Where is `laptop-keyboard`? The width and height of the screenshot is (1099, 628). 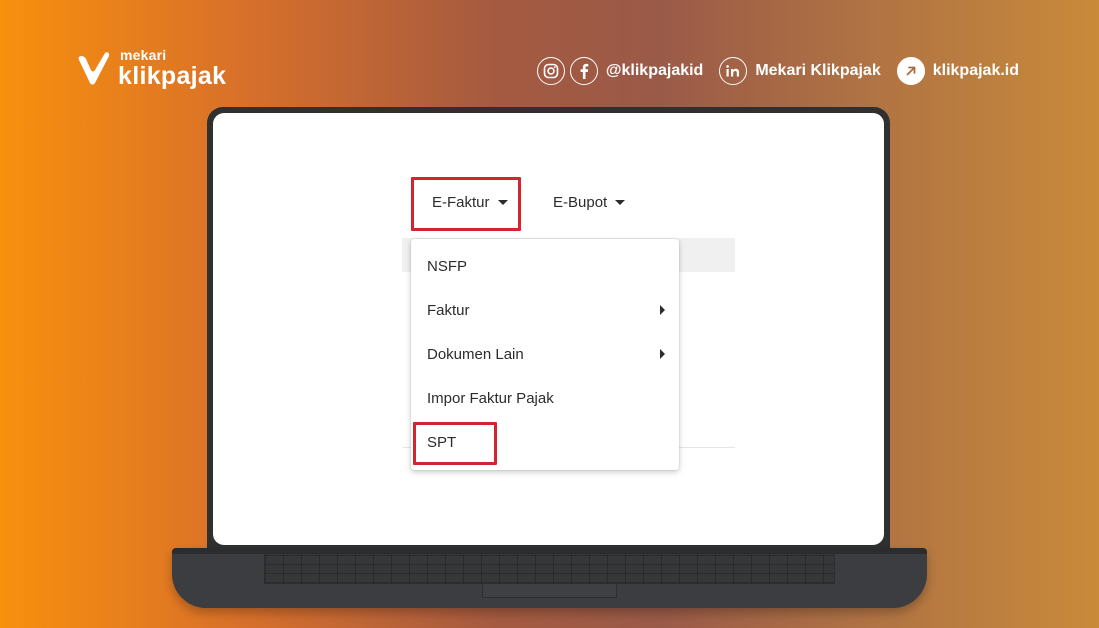
laptop-keyboard is located at coordinates (549, 569).